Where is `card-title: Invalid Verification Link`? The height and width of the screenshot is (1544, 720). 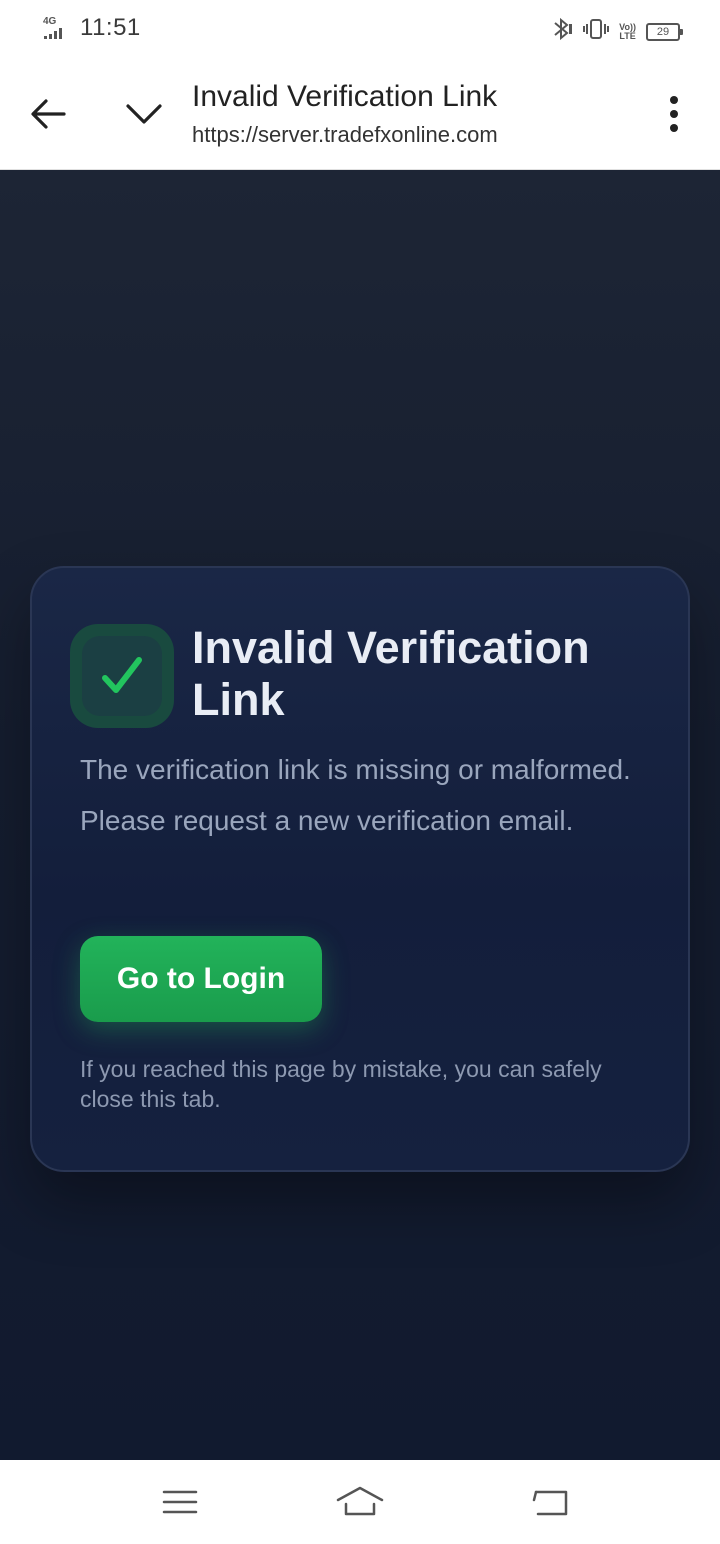
card-title: Invalid Verification Link is located at coordinates (391, 673).